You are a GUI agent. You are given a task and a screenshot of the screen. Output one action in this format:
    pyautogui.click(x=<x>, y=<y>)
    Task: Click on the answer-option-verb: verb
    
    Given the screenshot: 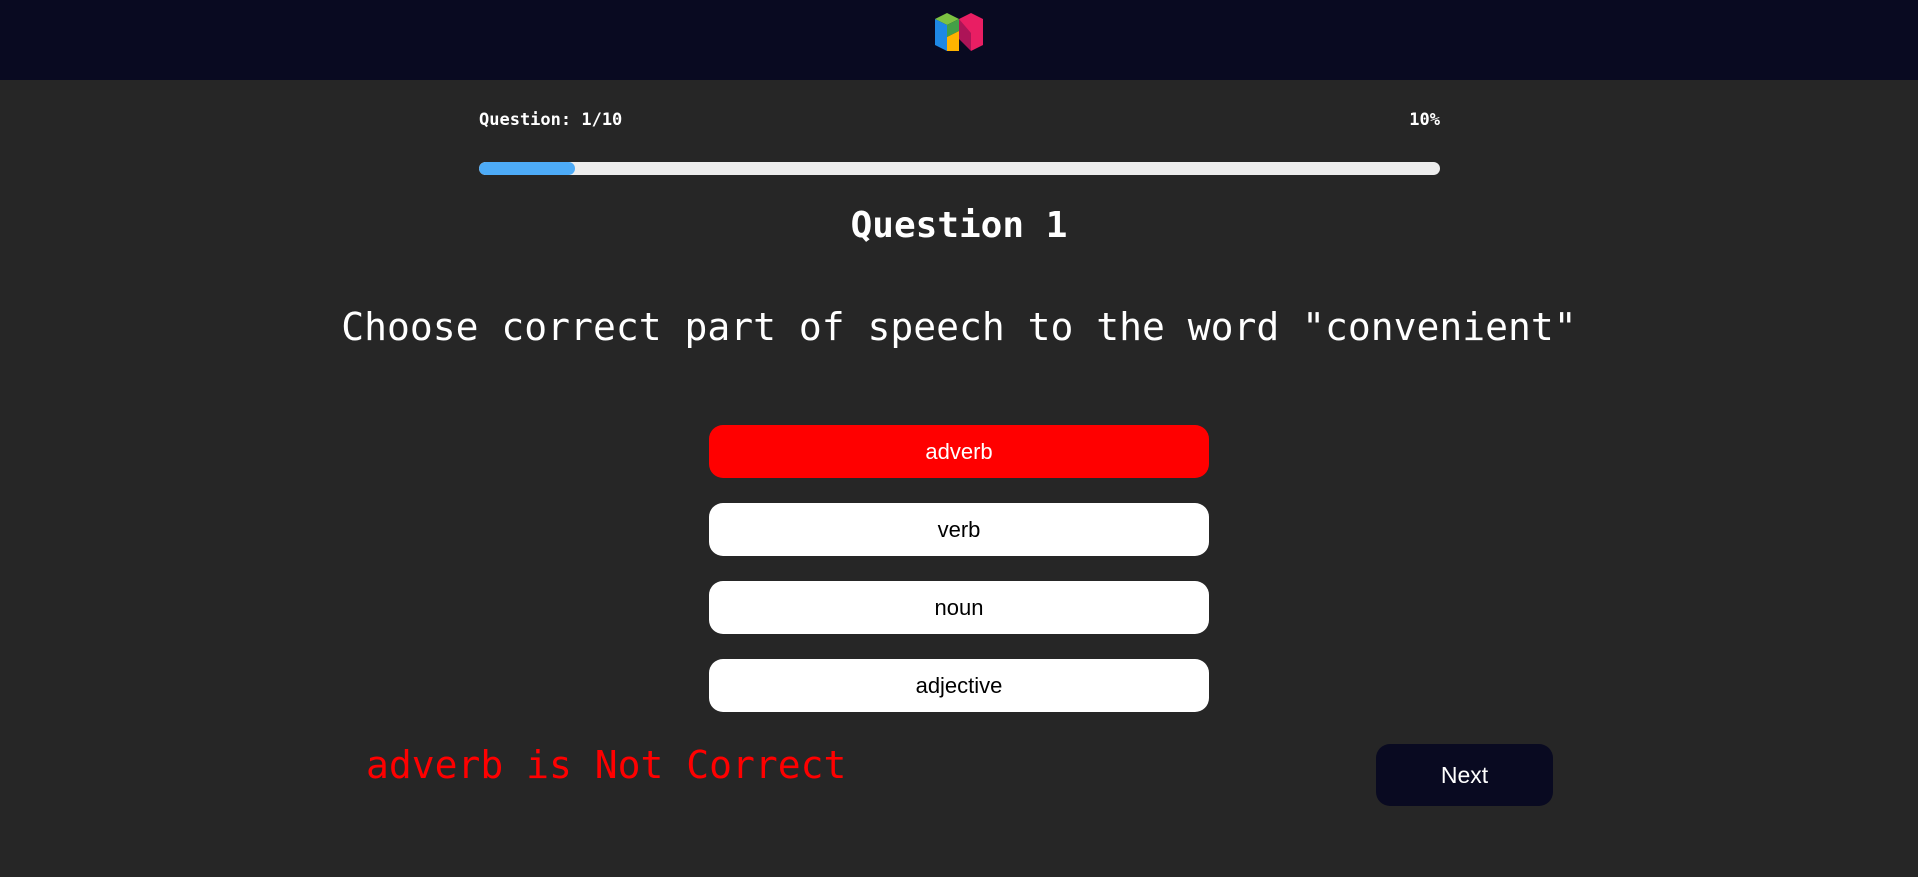 What is the action you would take?
    pyautogui.click(x=959, y=529)
    